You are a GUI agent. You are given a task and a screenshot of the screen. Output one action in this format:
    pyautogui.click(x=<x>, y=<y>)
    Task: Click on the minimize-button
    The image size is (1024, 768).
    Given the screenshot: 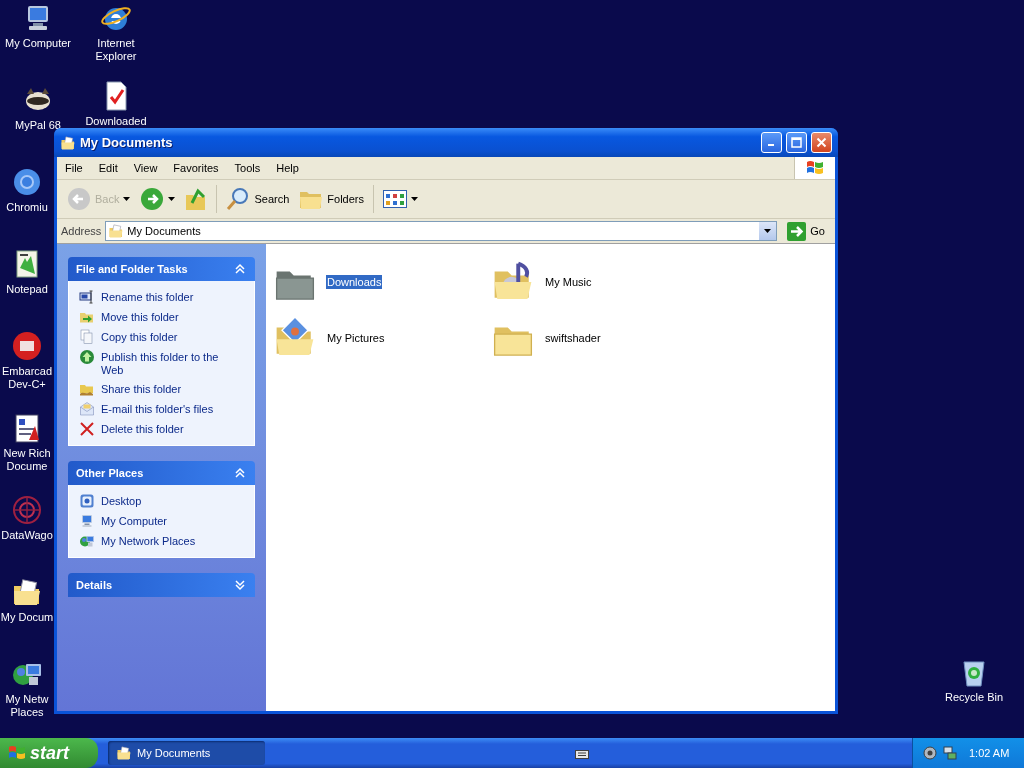 What is the action you would take?
    pyautogui.click(x=771, y=142)
    